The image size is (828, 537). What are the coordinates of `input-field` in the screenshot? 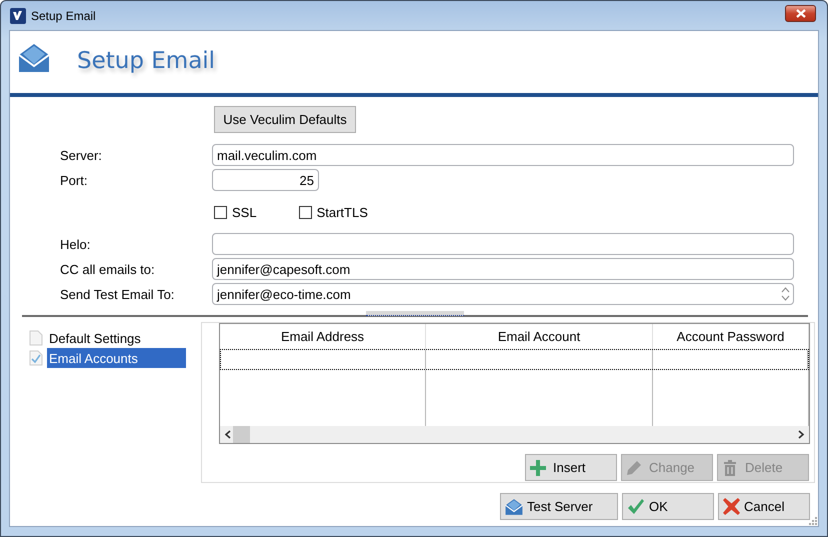 It's located at (503, 244).